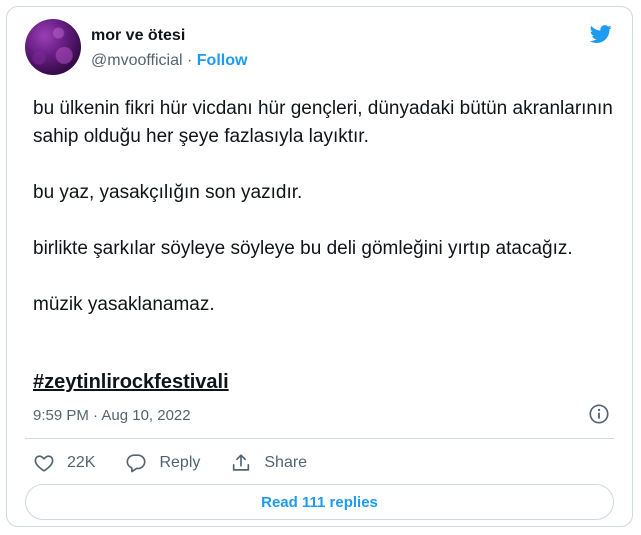 Image resolution: width=641 pixels, height=535 pixels. I want to click on reply-bubble-icon, so click(136, 463).